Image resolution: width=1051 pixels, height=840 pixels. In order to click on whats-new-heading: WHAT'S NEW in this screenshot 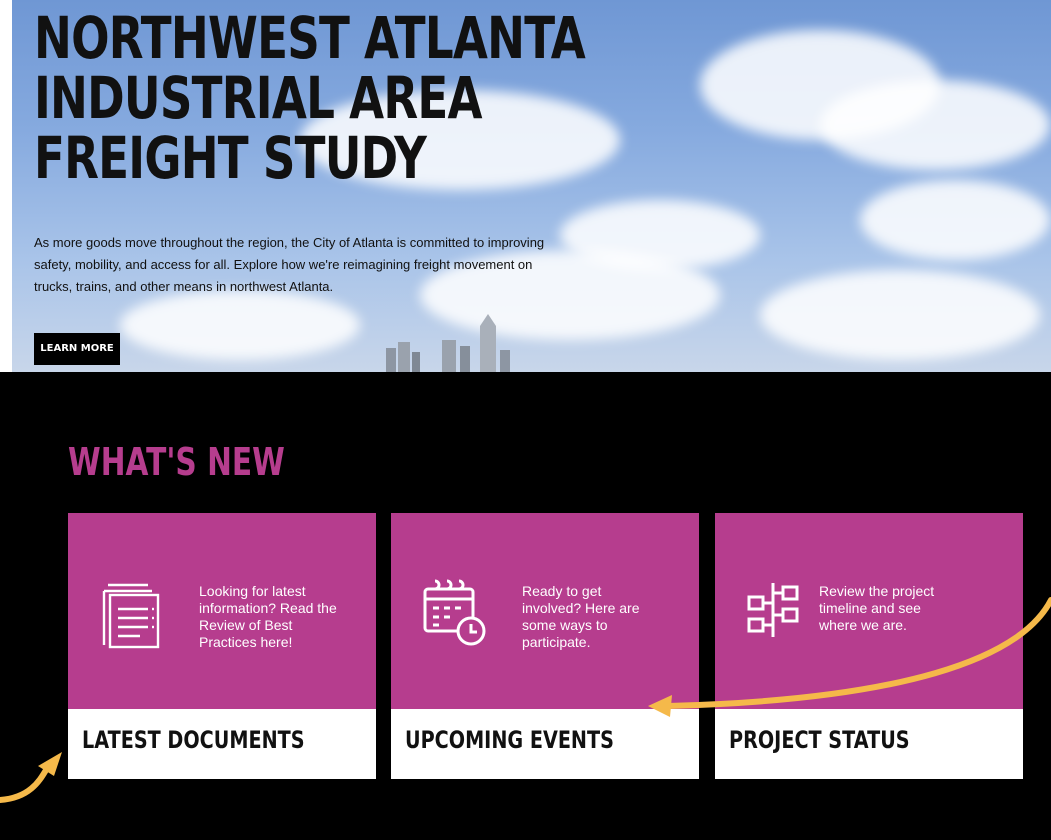, I will do `click(176, 462)`.